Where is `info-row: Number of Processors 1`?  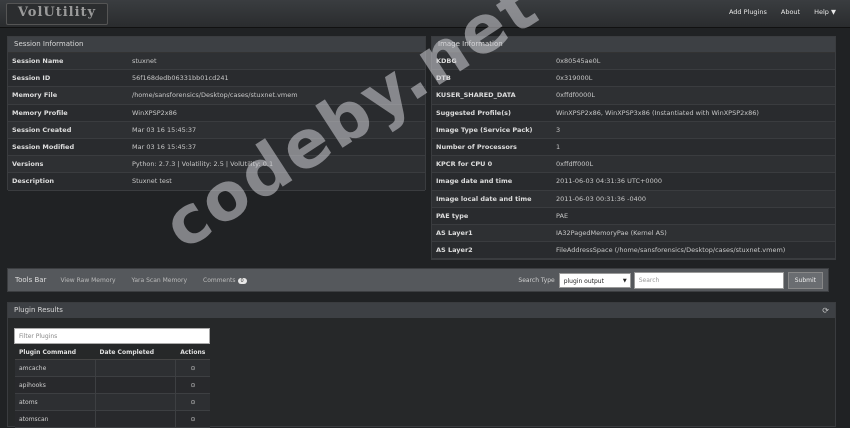 info-row: Number of Processors 1 is located at coordinates (633, 147).